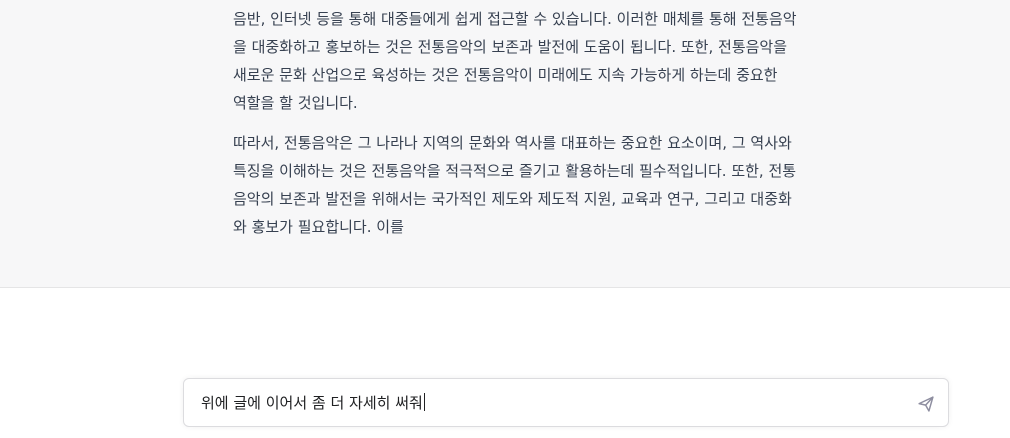 The height and width of the screenshot is (438, 1010). I want to click on paragraph-line: 역할을 할 것입니다., so click(295, 103).